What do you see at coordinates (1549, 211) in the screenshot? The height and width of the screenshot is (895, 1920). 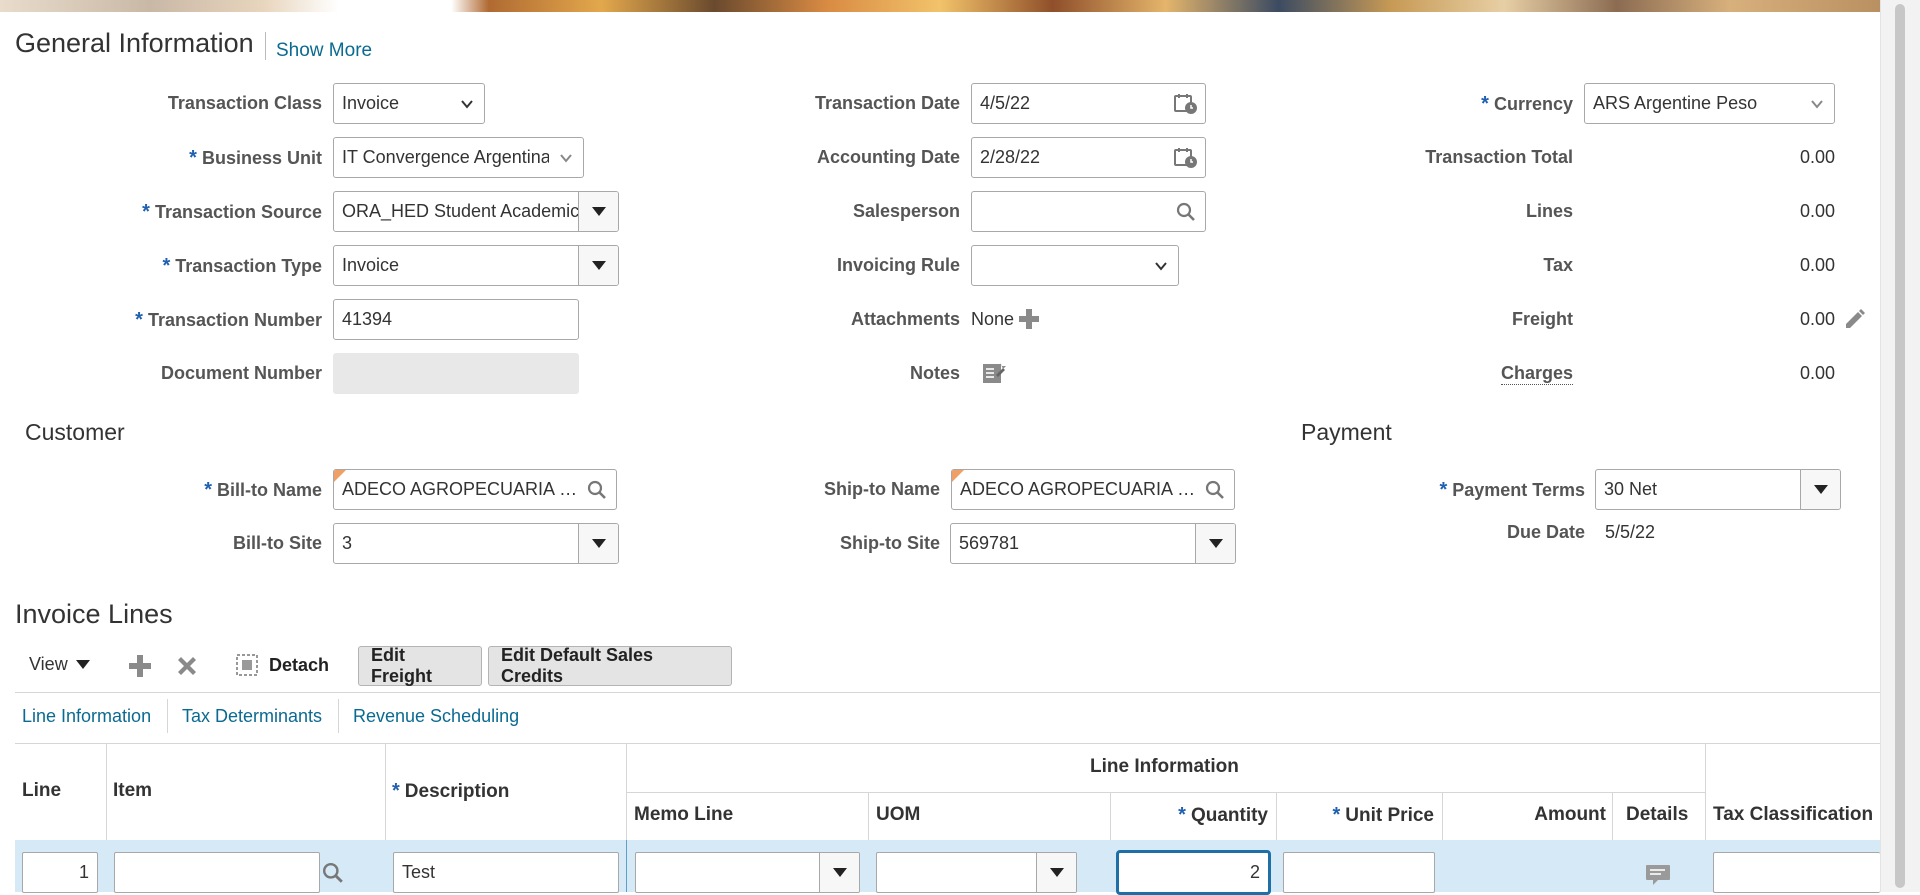 I see `lines-label: Lines` at bounding box center [1549, 211].